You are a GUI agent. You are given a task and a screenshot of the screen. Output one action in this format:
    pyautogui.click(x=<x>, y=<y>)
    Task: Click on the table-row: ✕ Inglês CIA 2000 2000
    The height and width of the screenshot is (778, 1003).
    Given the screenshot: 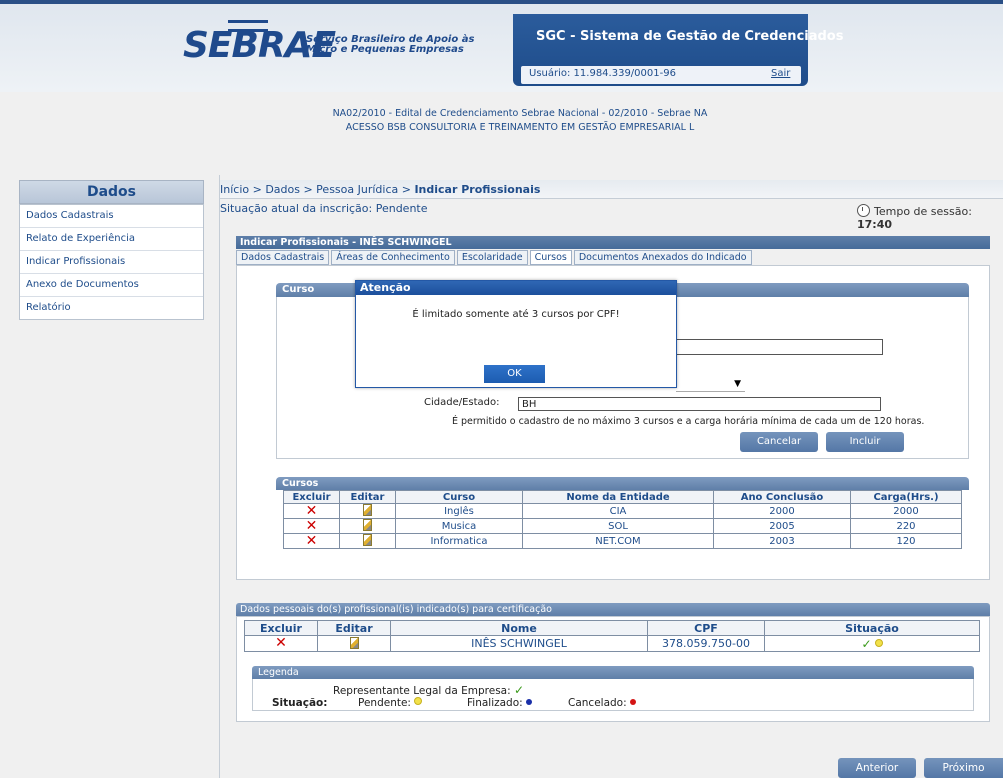 What is the action you would take?
    pyautogui.click(x=622, y=511)
    